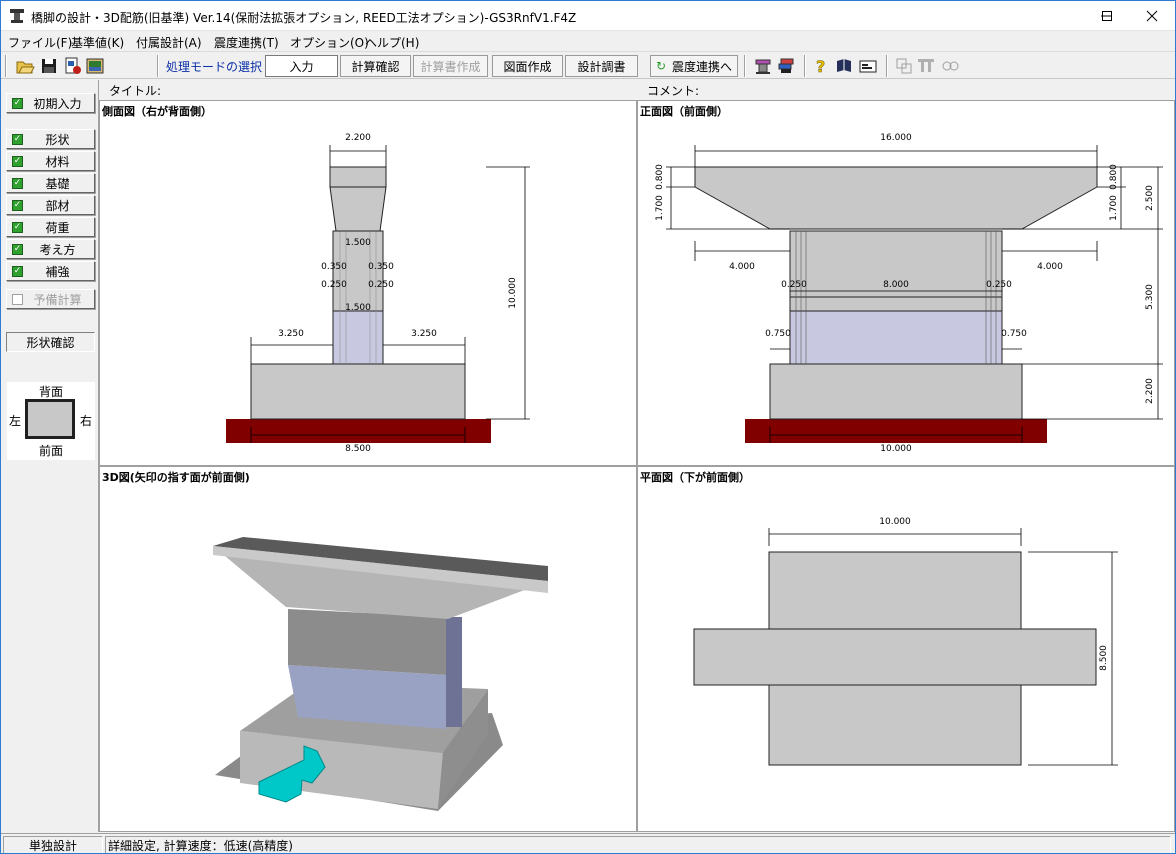 This screenshot has height=854, width=1176. What do you see at coordinates (527, 66) in the screenshot?
I see `drawing-create-button: 図面作成` at bounding box center [527, 66].